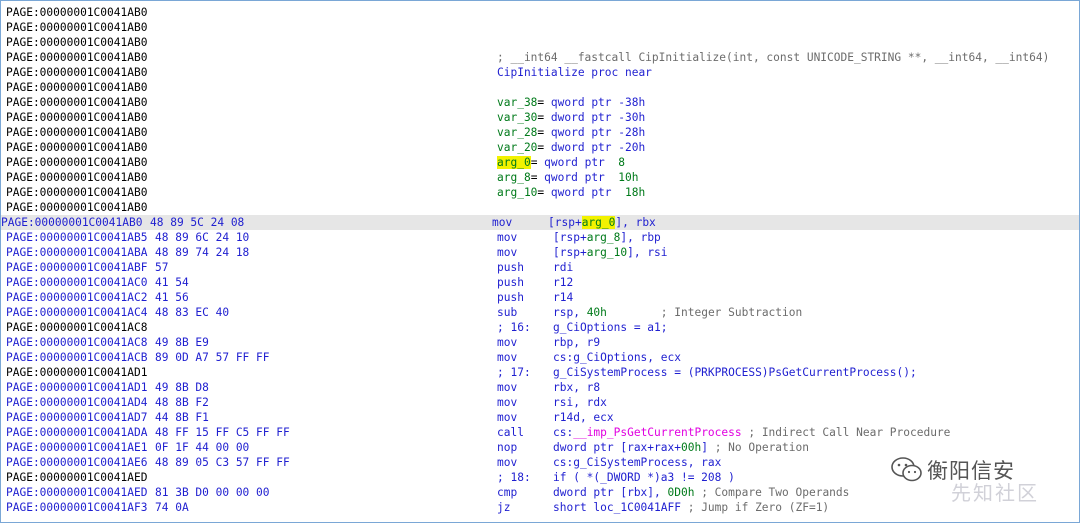  I want to click on opcode-bytes: 41 56, so click(172, 297).